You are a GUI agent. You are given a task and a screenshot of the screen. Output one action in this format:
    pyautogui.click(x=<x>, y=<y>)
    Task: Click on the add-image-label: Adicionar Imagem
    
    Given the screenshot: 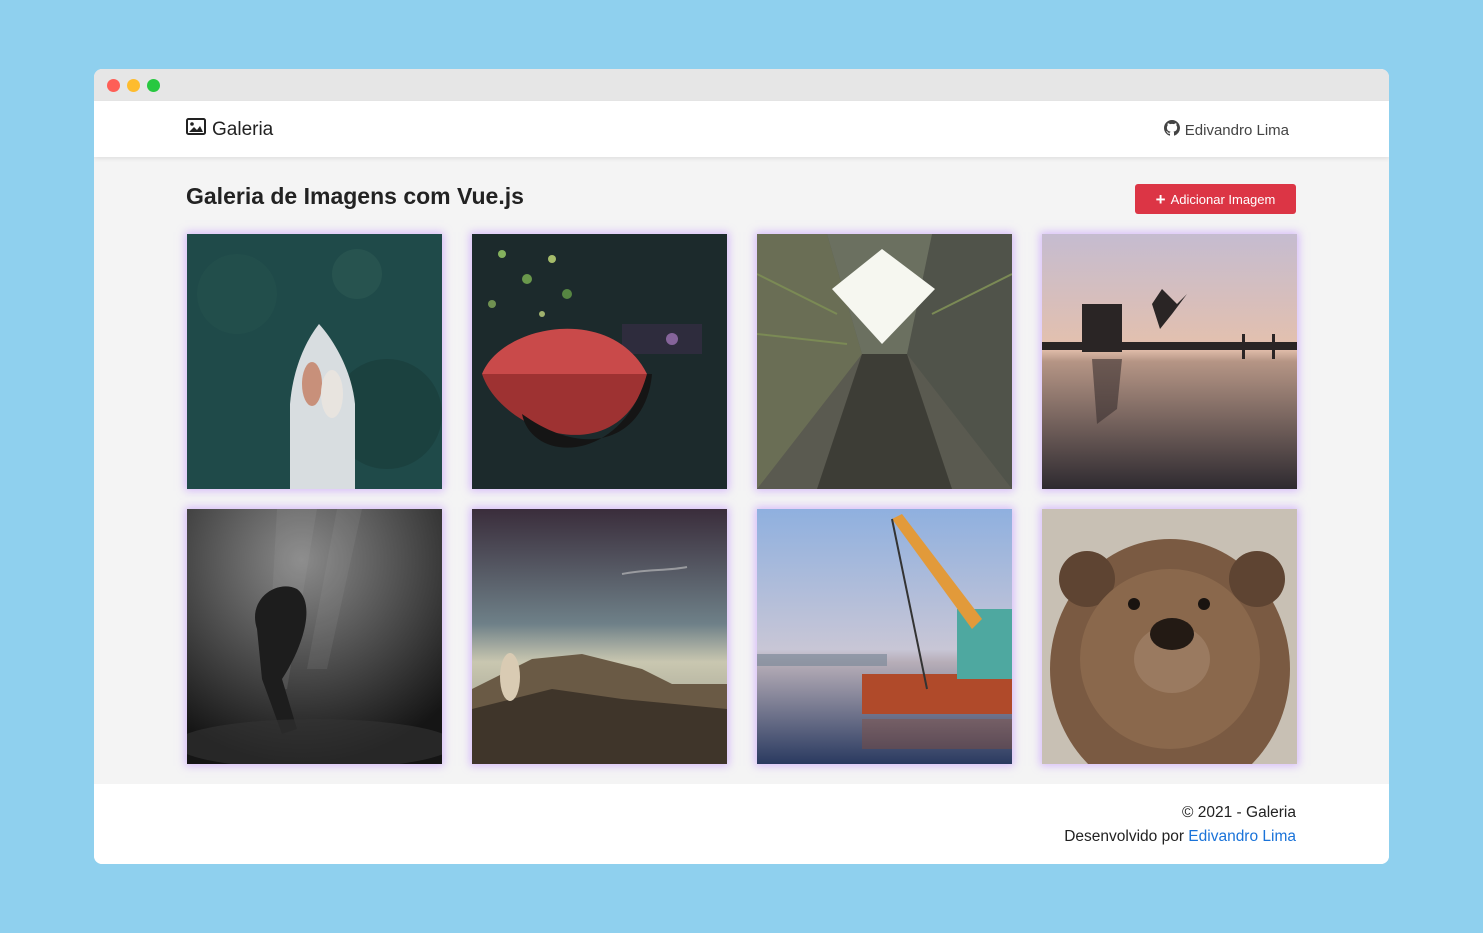 What is the action you would take?
    pyautogui.click(x=1223, y=199)
    